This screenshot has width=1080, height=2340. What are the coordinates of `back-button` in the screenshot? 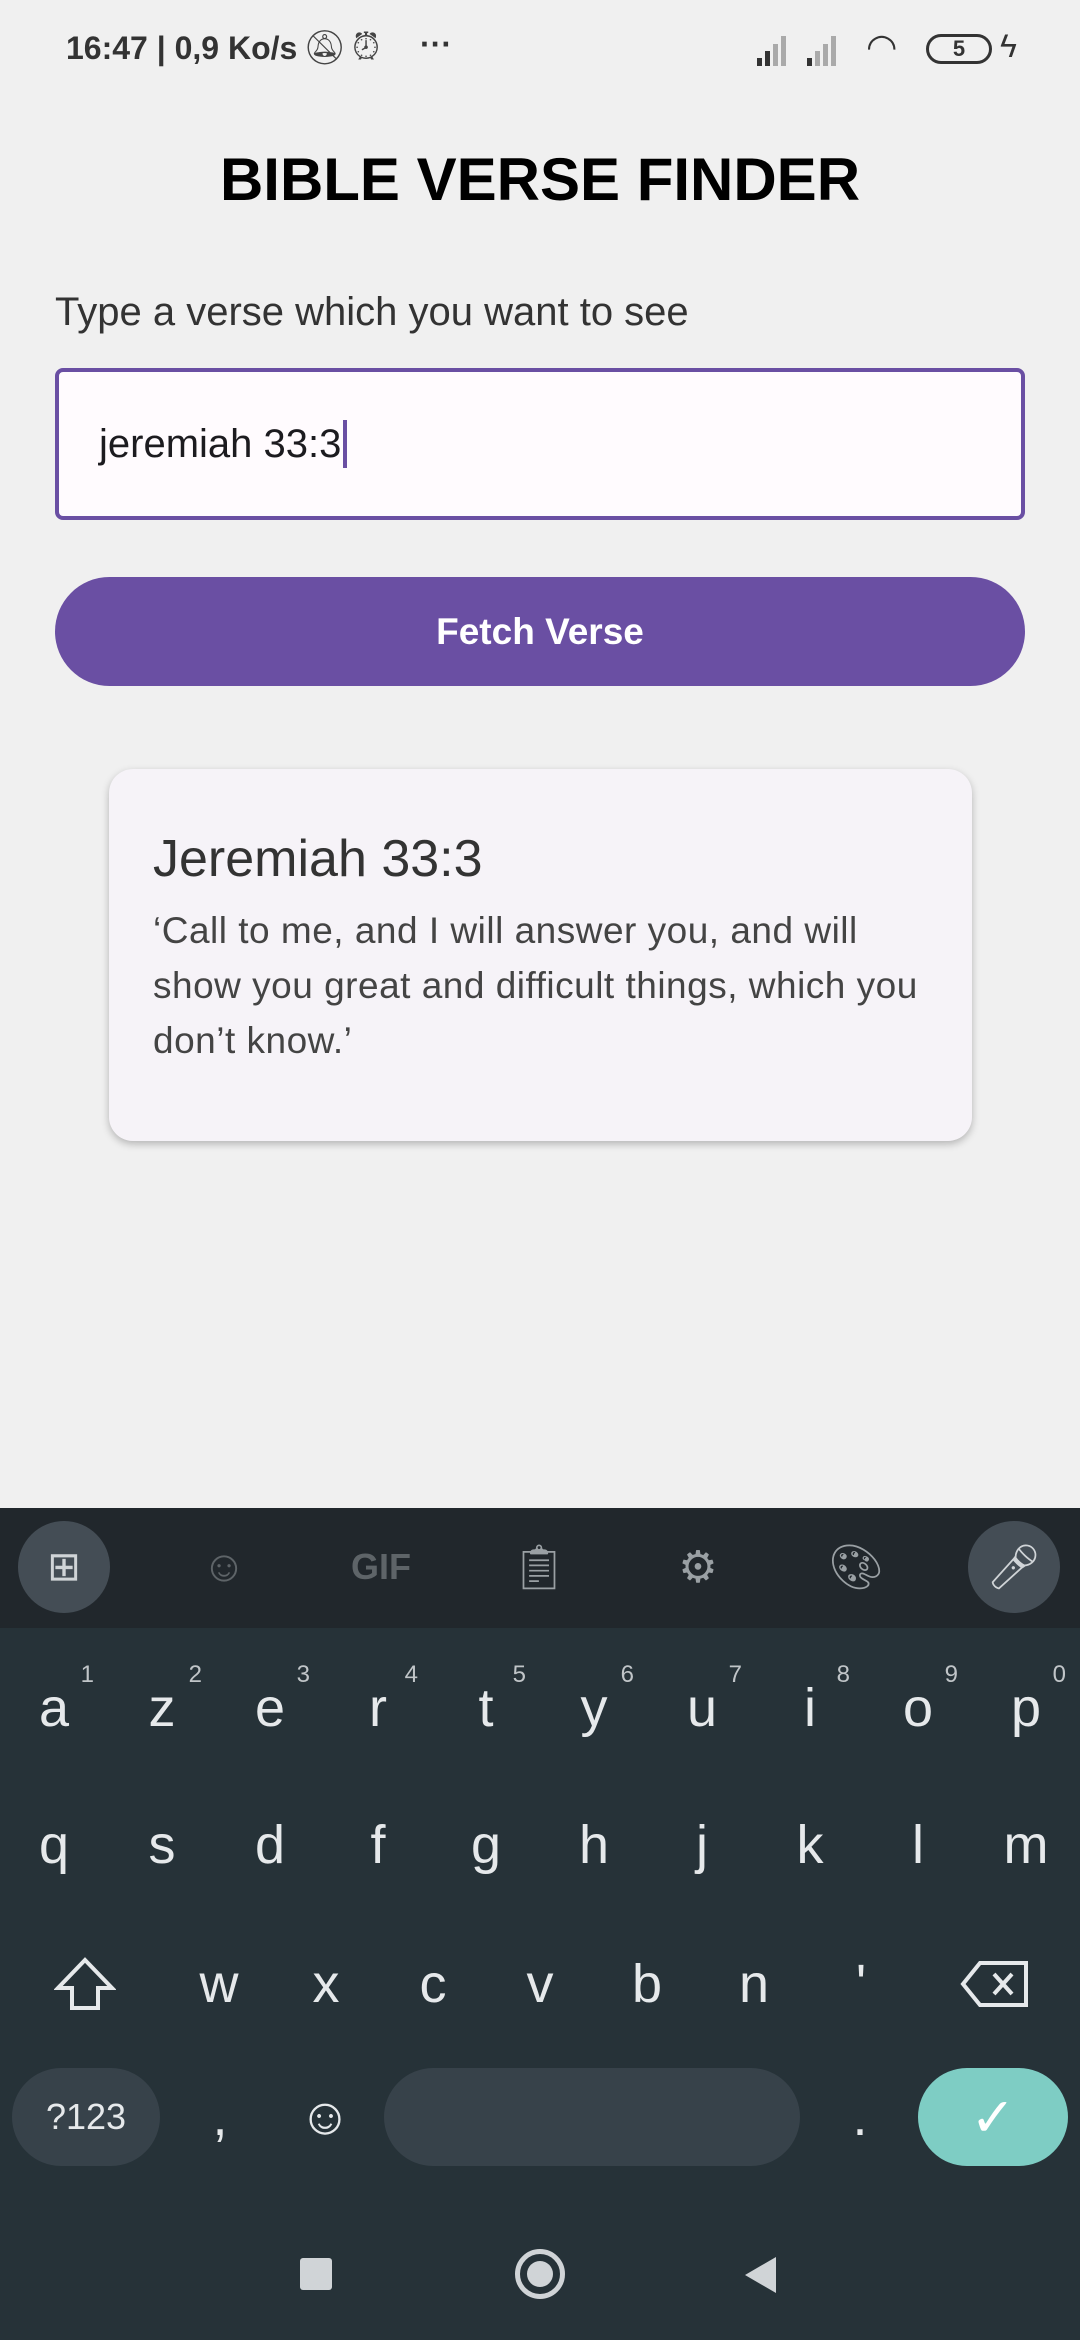 It's located at (760, 2275).